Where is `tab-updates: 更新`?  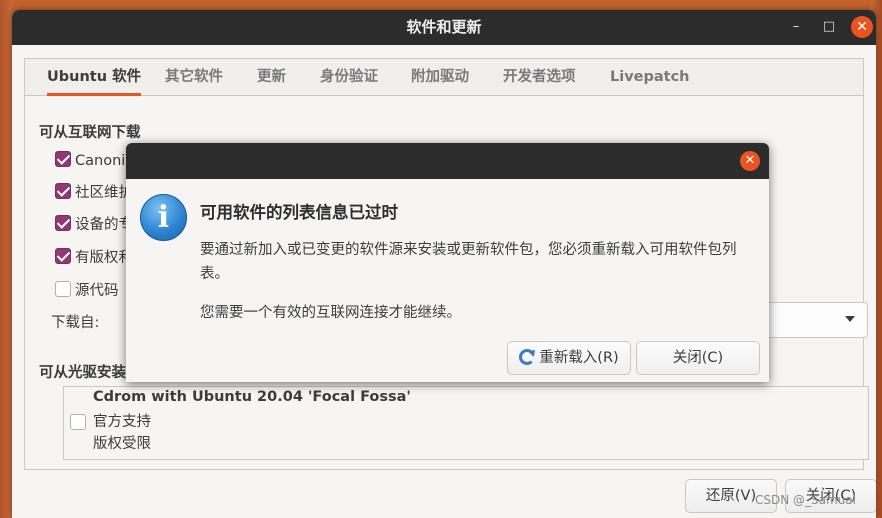
tab-updates: 更新 is located at coordinates (271, 77).